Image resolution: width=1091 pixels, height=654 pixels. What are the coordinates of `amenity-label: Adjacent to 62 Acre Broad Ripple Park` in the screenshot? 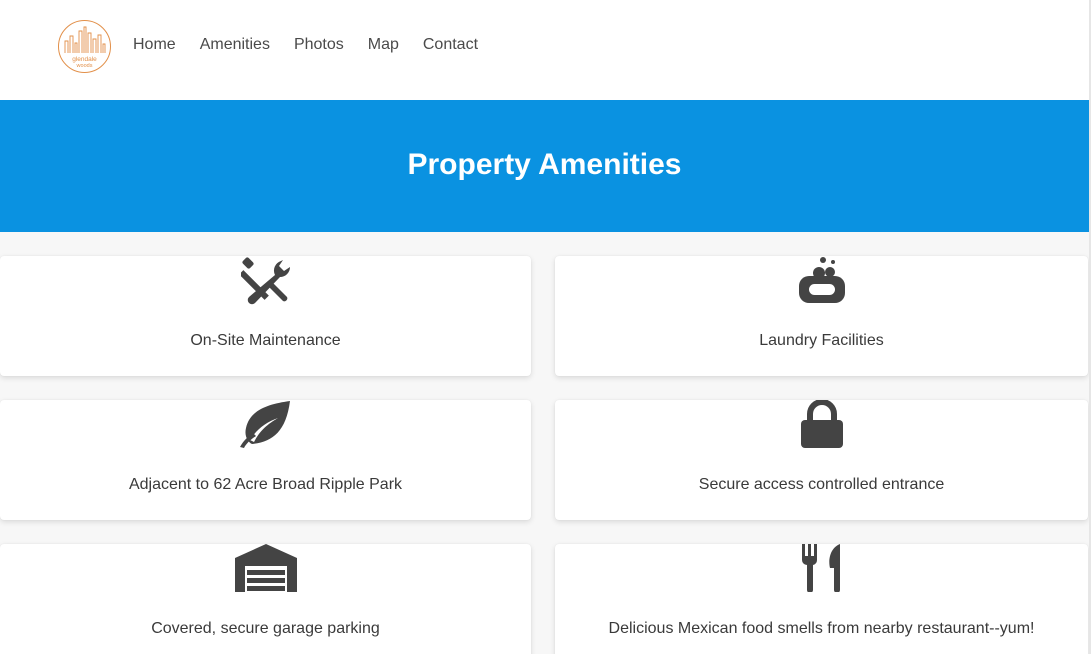 It's located at (265, 484).